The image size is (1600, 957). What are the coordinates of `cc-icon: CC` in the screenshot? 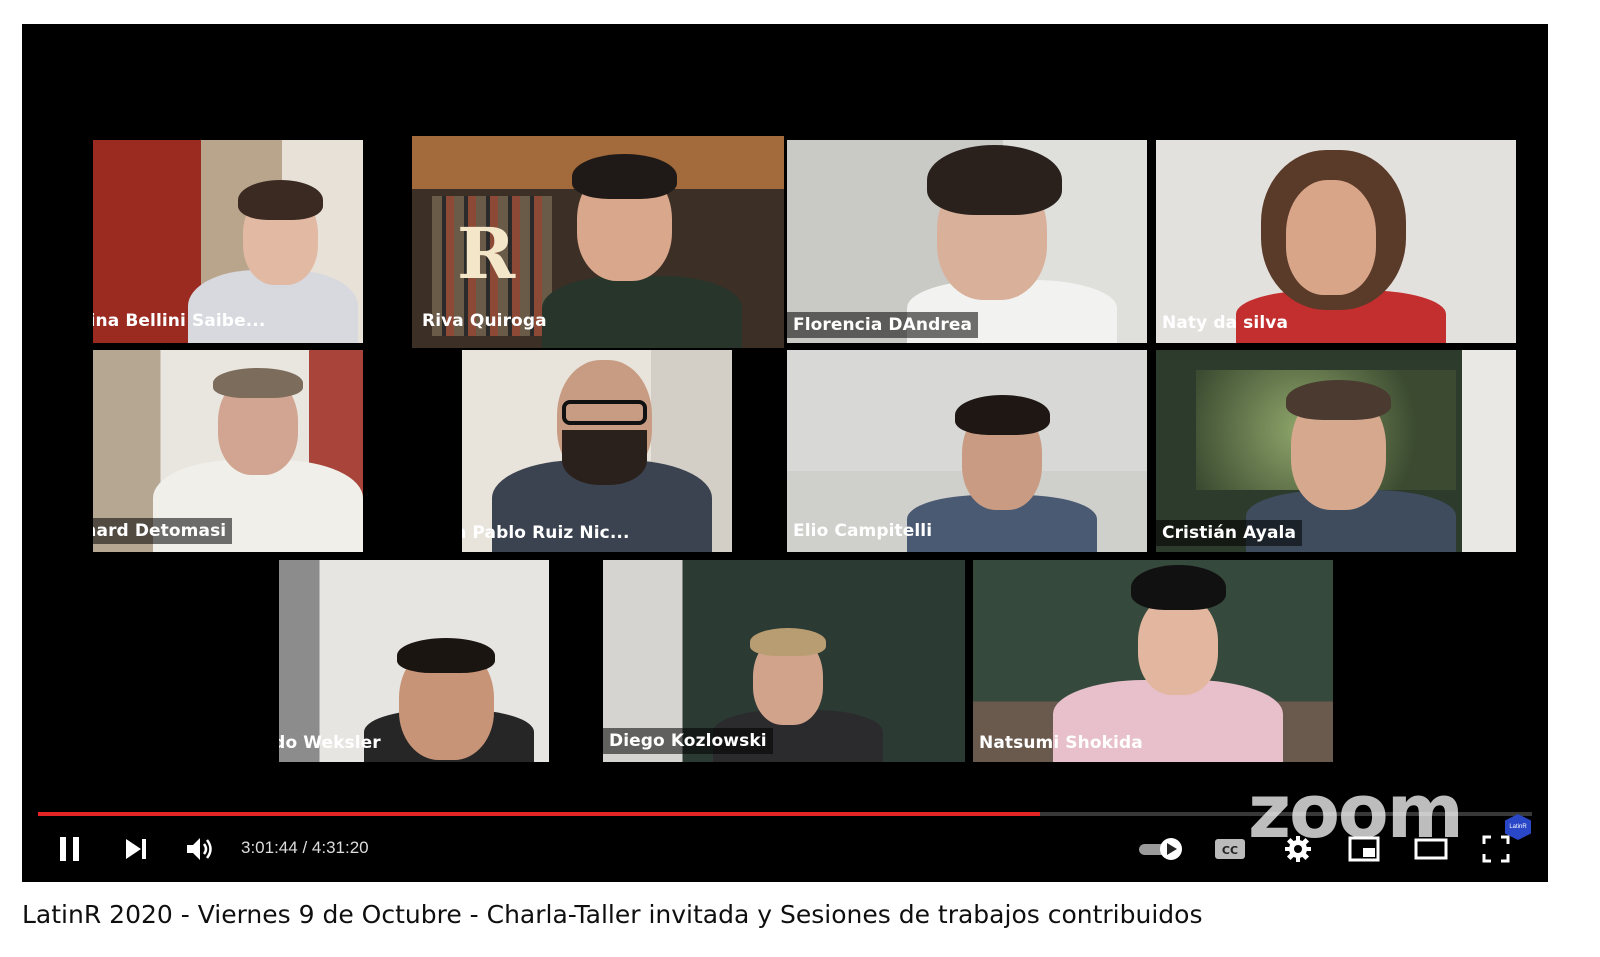 It's located at (1230, 849).